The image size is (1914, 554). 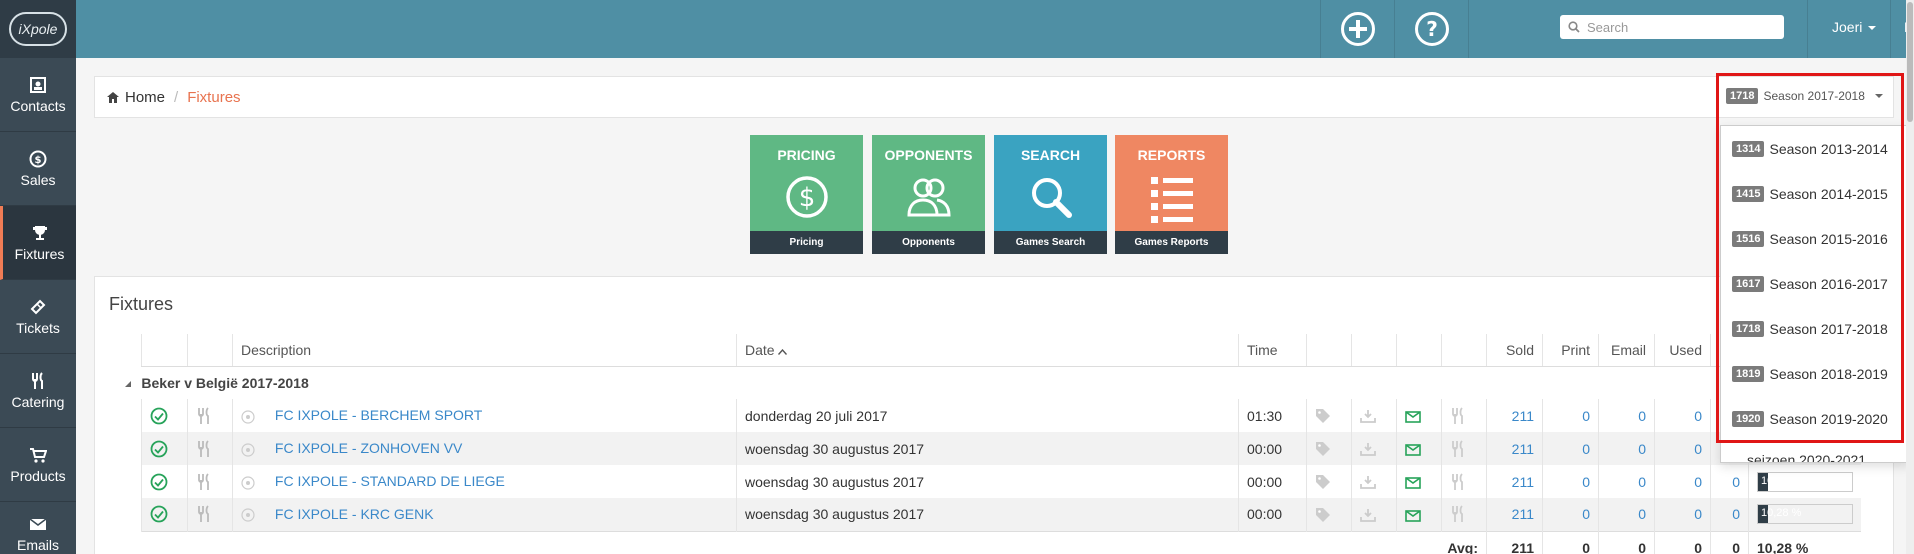 I want to click on help-button: ?, so click(x=1431, y=29).